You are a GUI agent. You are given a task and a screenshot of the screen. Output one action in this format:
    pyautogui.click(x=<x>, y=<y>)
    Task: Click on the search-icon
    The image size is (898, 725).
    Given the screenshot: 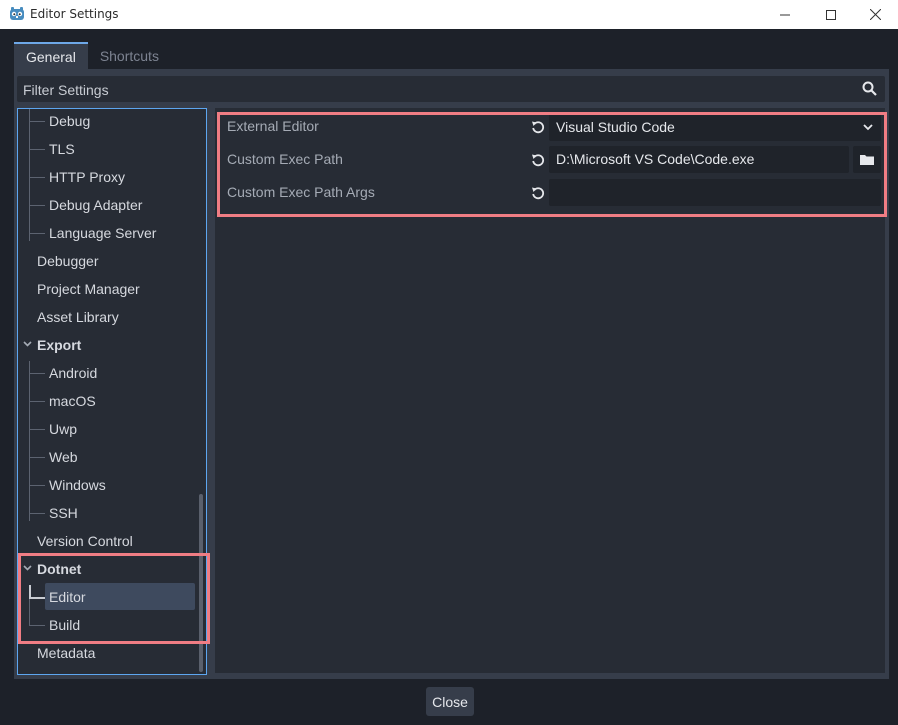 What is the action you would take?
    pyautogui.click(x=869, y=88)
    